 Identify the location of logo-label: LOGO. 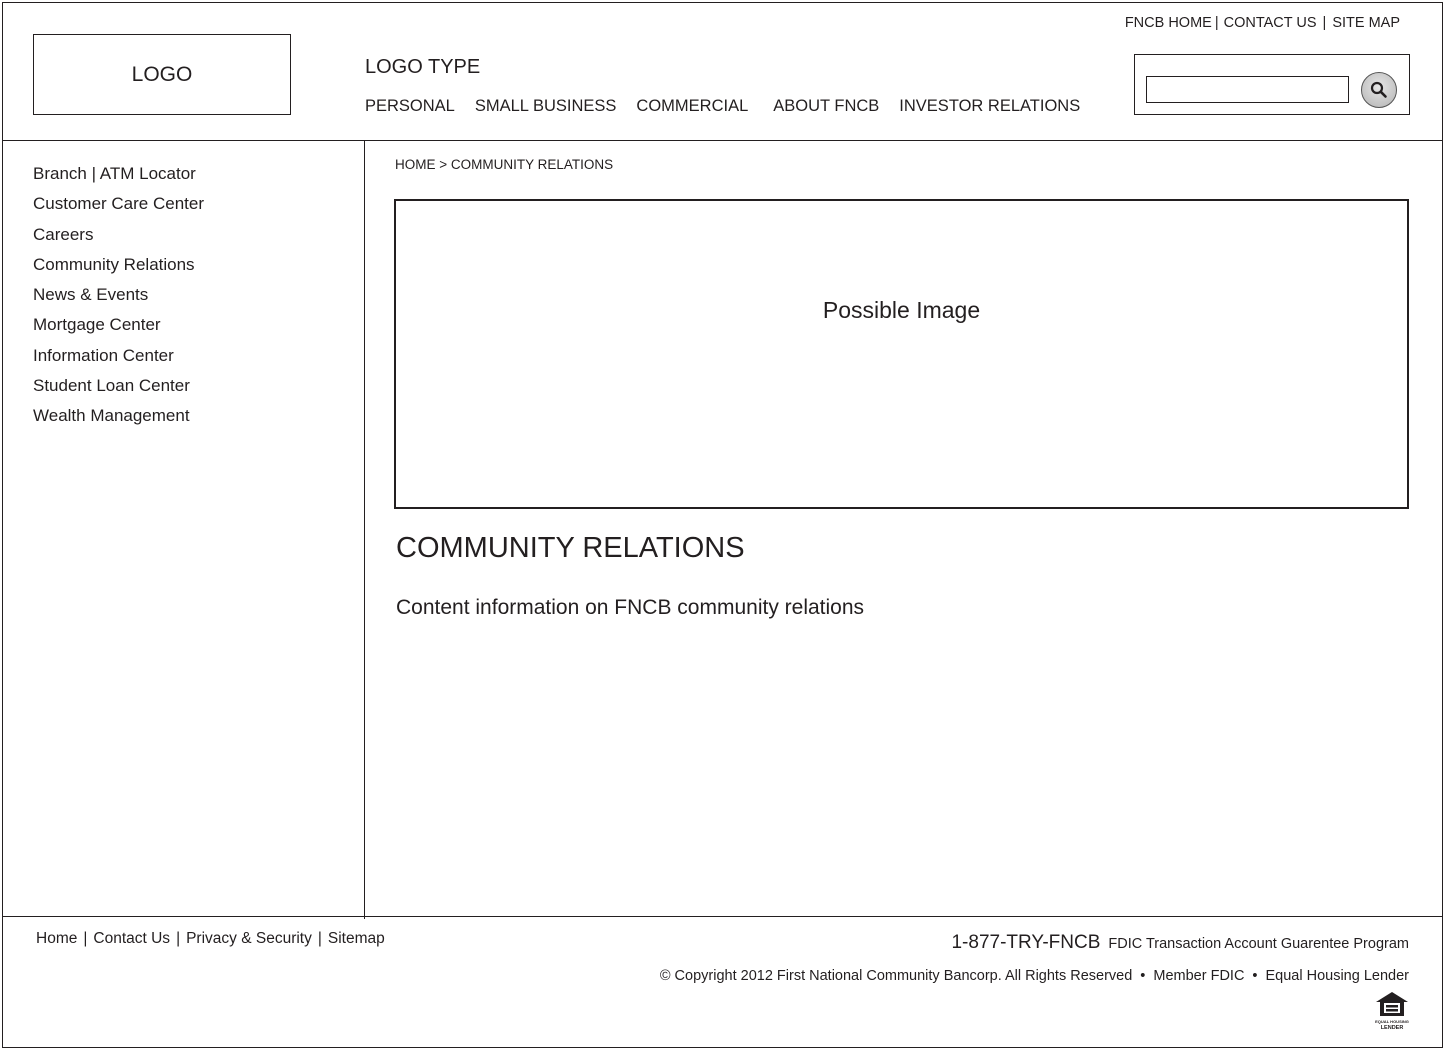
(162, 74).